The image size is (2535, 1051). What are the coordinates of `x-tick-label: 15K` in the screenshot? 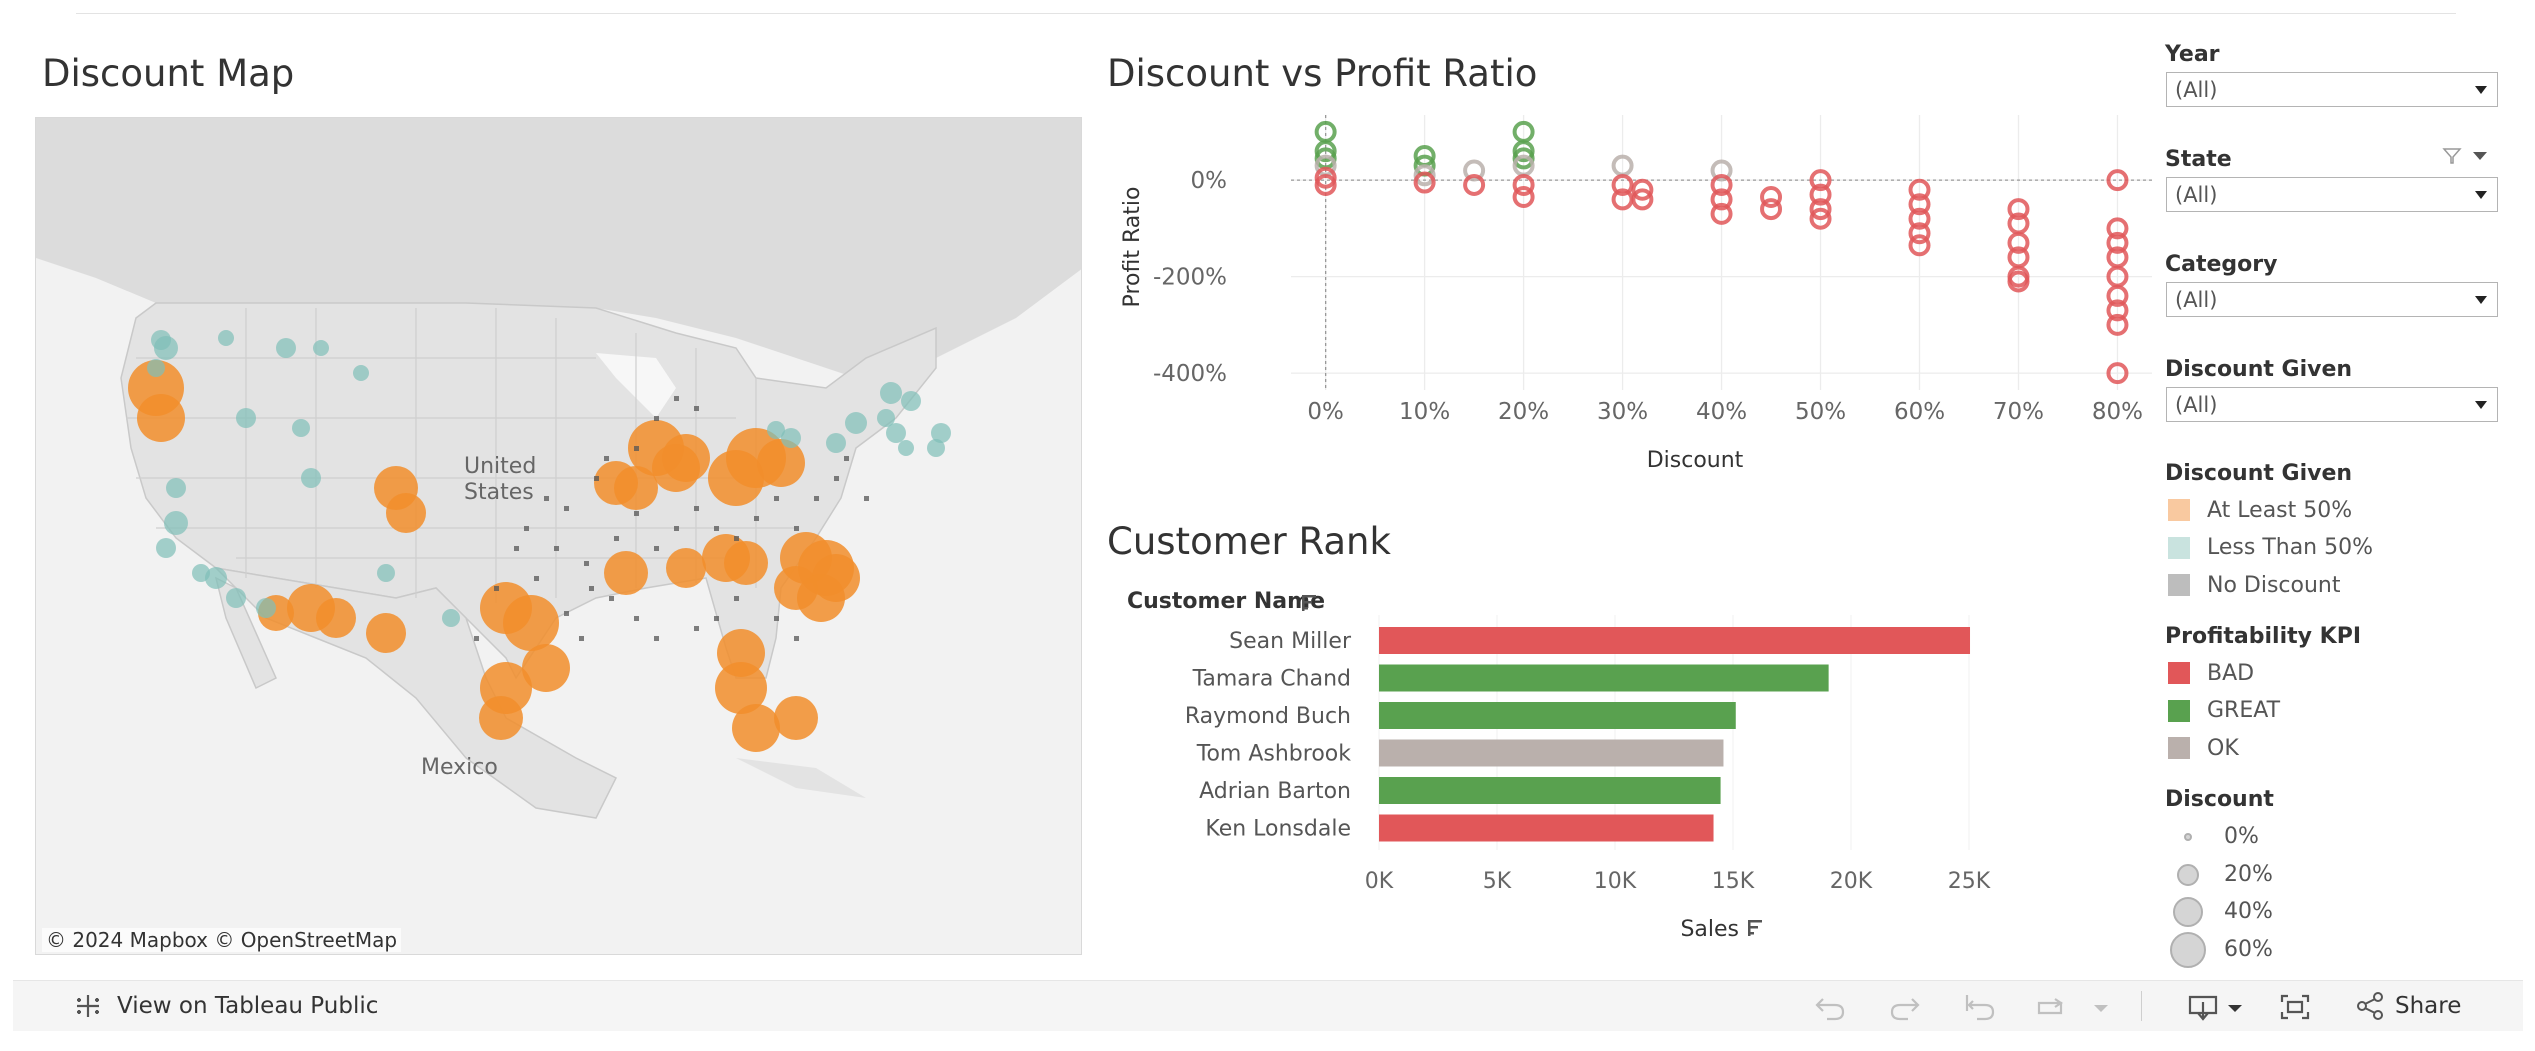 It's located at (1733, 881).